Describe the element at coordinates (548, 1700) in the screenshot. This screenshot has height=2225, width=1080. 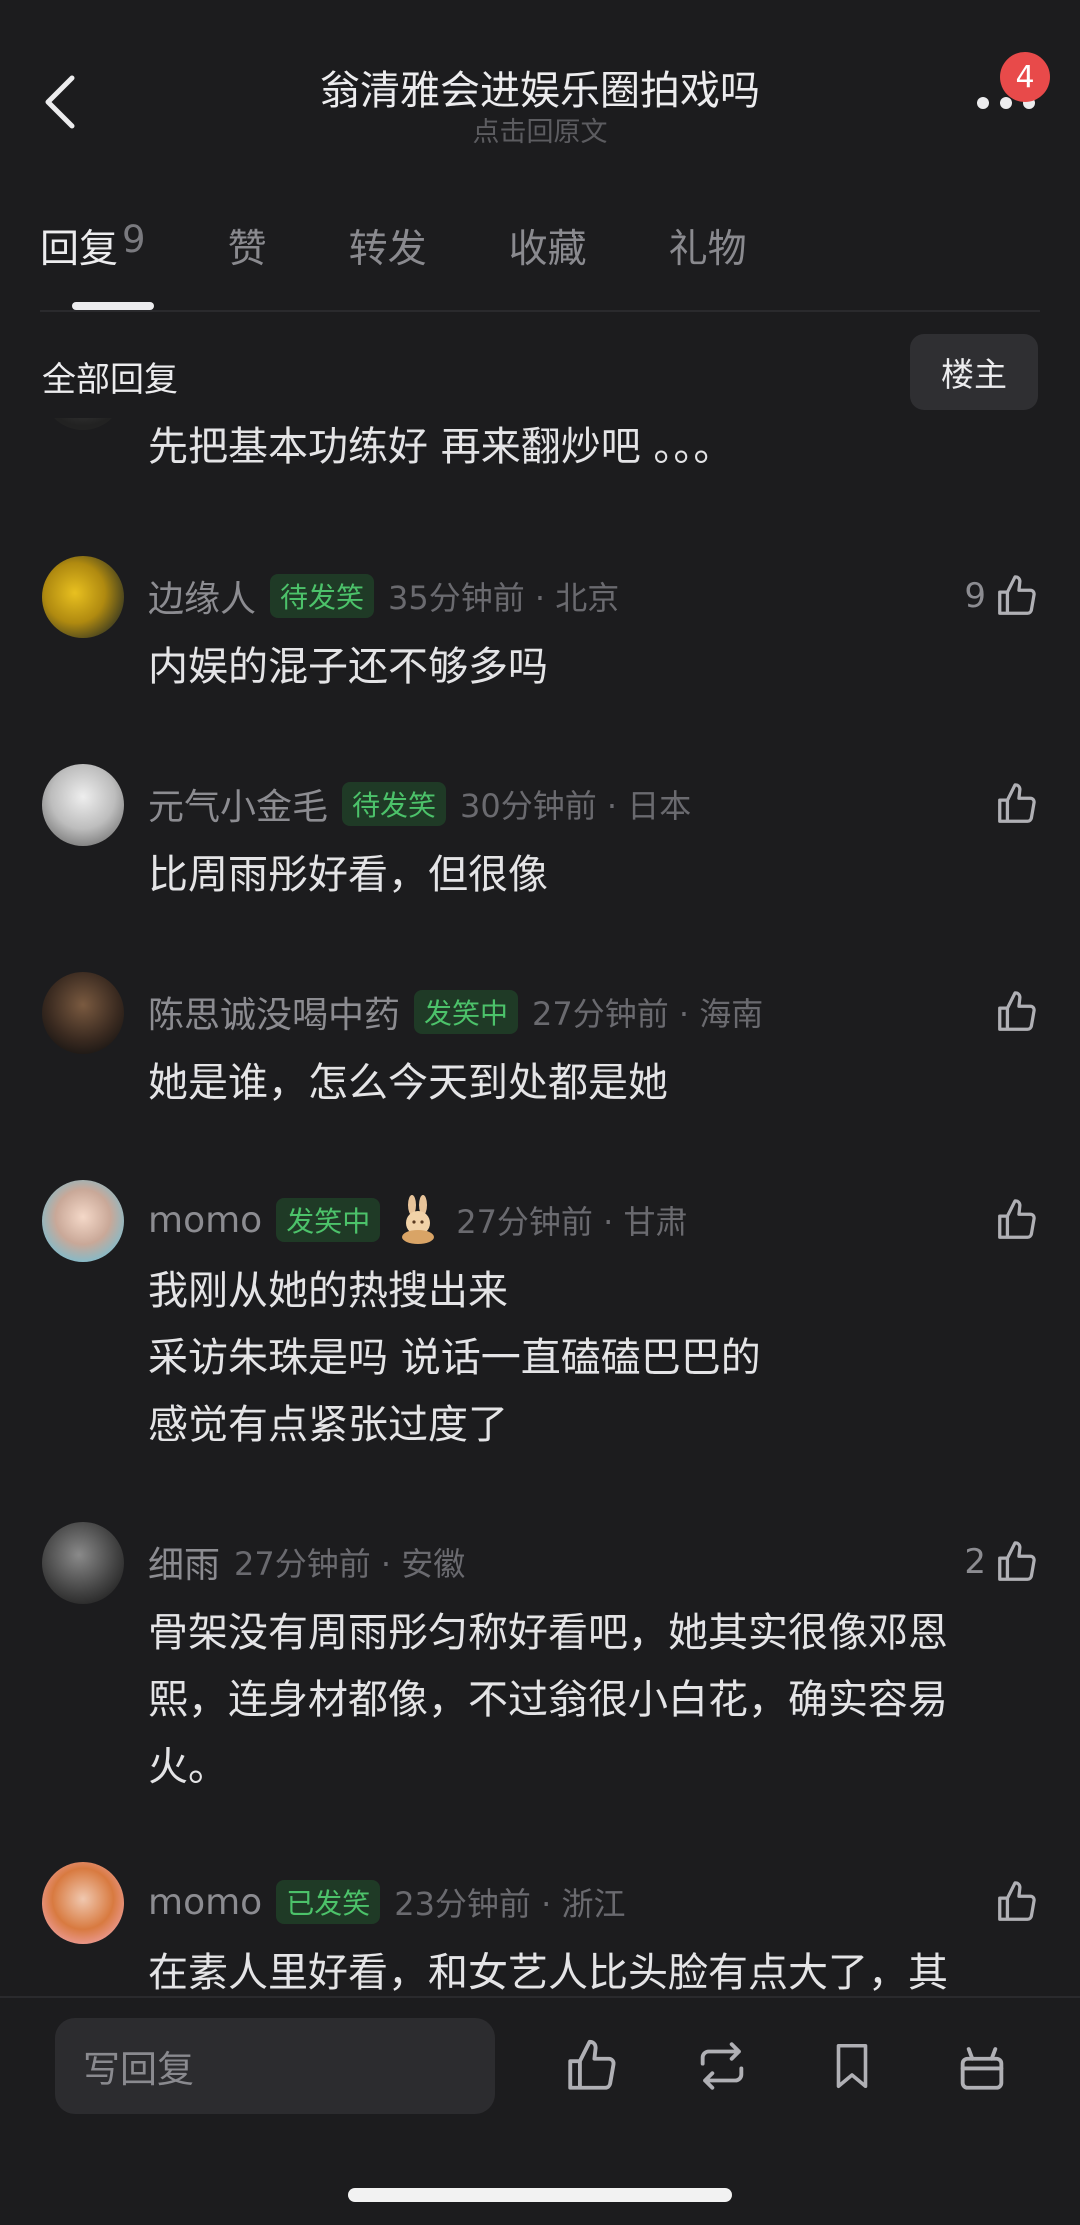
I see `comment-line: 熙，连身材都像，不过翁很小白花，确实容易` at that location.